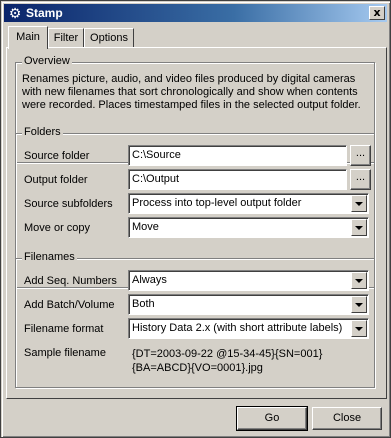 This screenshot has height=438, width=391. What do you see at coordinates (56, 180) in the screenshot?
I see `output-folder-label: Output folder` at bounding box center [56, 180].